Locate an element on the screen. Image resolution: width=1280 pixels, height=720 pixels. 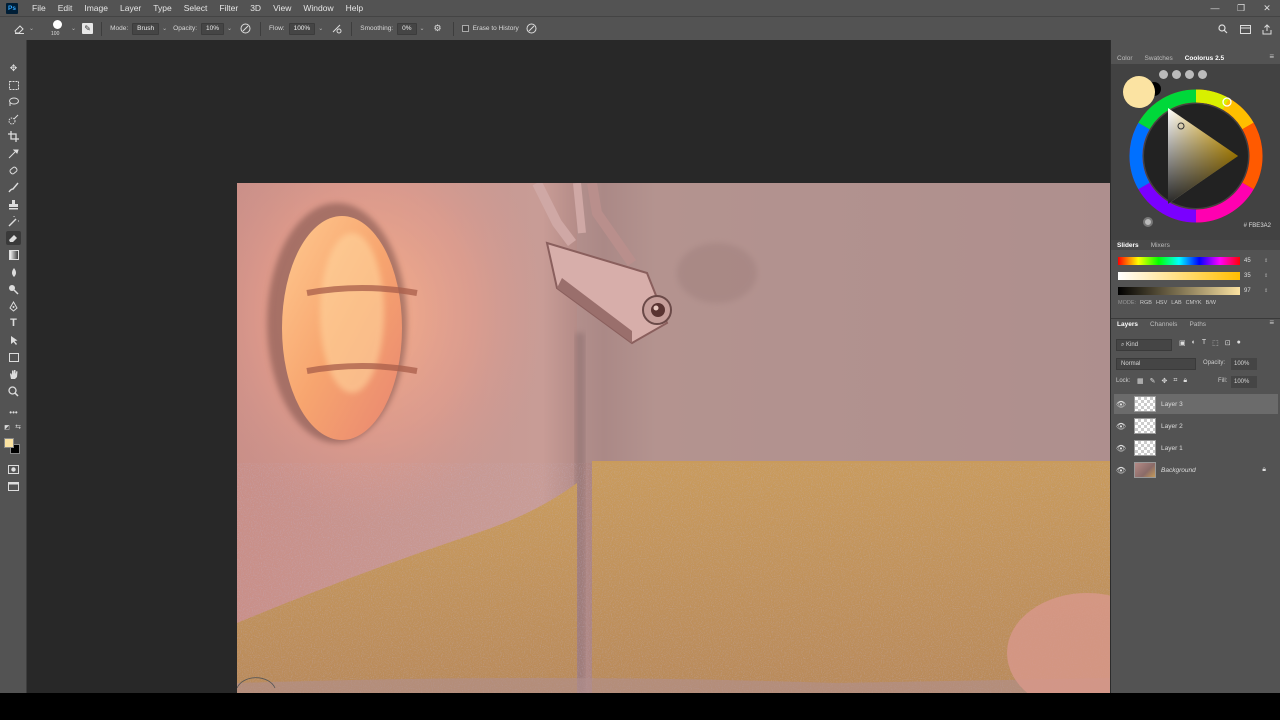
close-button: ✕ is located at coordinates (1267, 8).